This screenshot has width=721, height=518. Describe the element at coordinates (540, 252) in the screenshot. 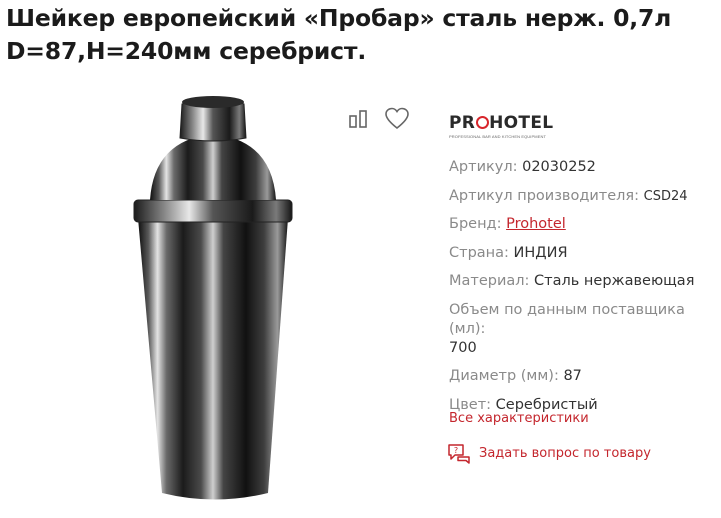

I see `spec-value: ИНДИЯ` at that location.